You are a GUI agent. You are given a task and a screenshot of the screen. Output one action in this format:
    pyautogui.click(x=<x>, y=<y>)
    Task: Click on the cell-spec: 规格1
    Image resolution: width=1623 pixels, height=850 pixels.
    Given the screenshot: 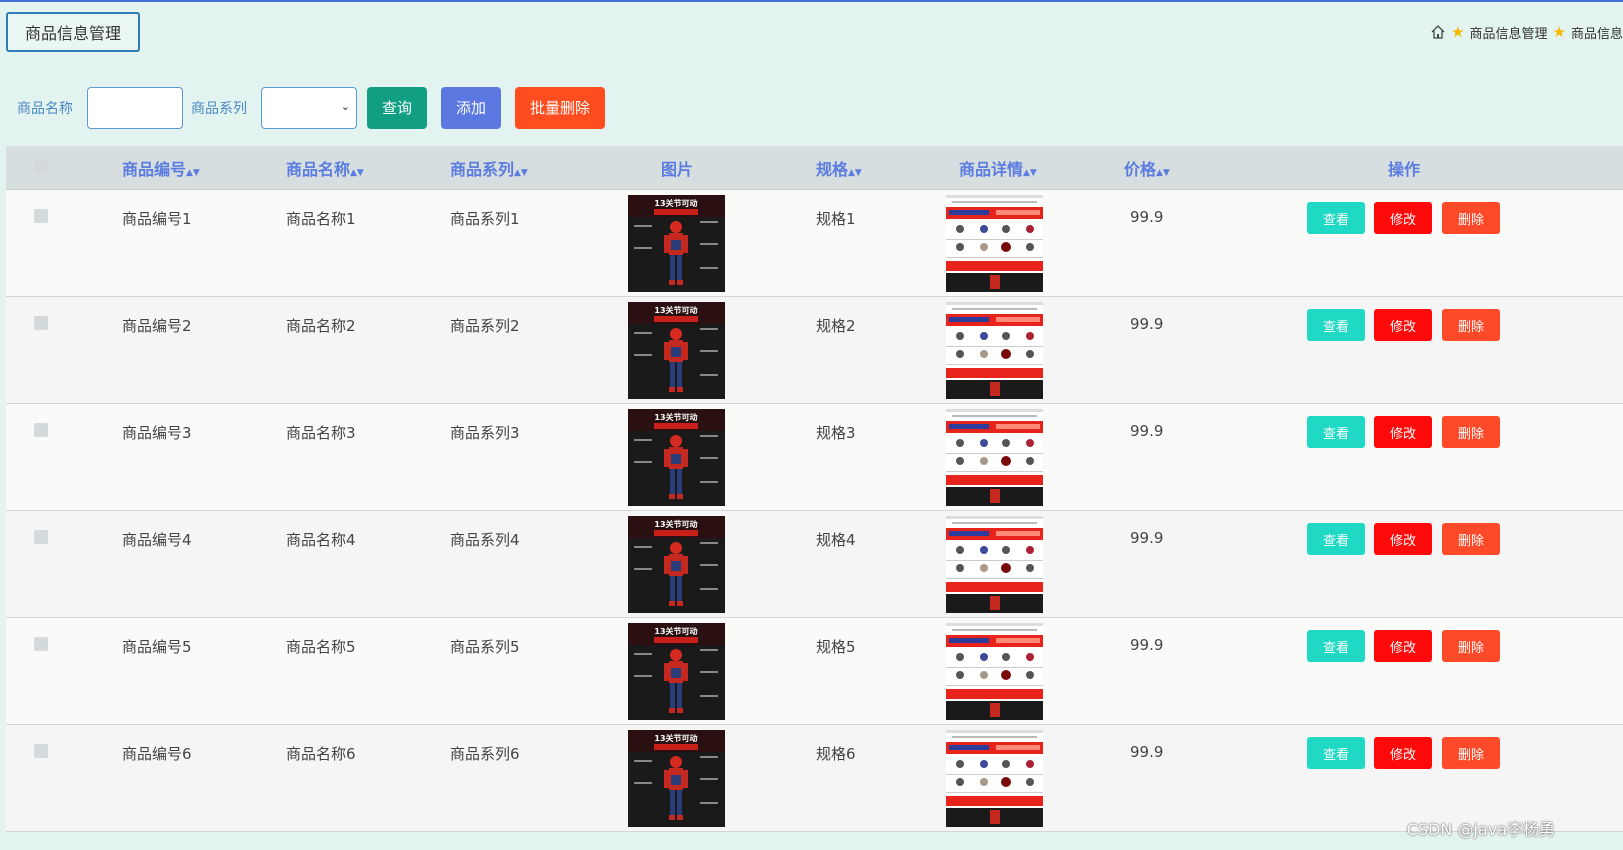 What is the action you would take?
    pyautogui.click(x=836, y=219)
    